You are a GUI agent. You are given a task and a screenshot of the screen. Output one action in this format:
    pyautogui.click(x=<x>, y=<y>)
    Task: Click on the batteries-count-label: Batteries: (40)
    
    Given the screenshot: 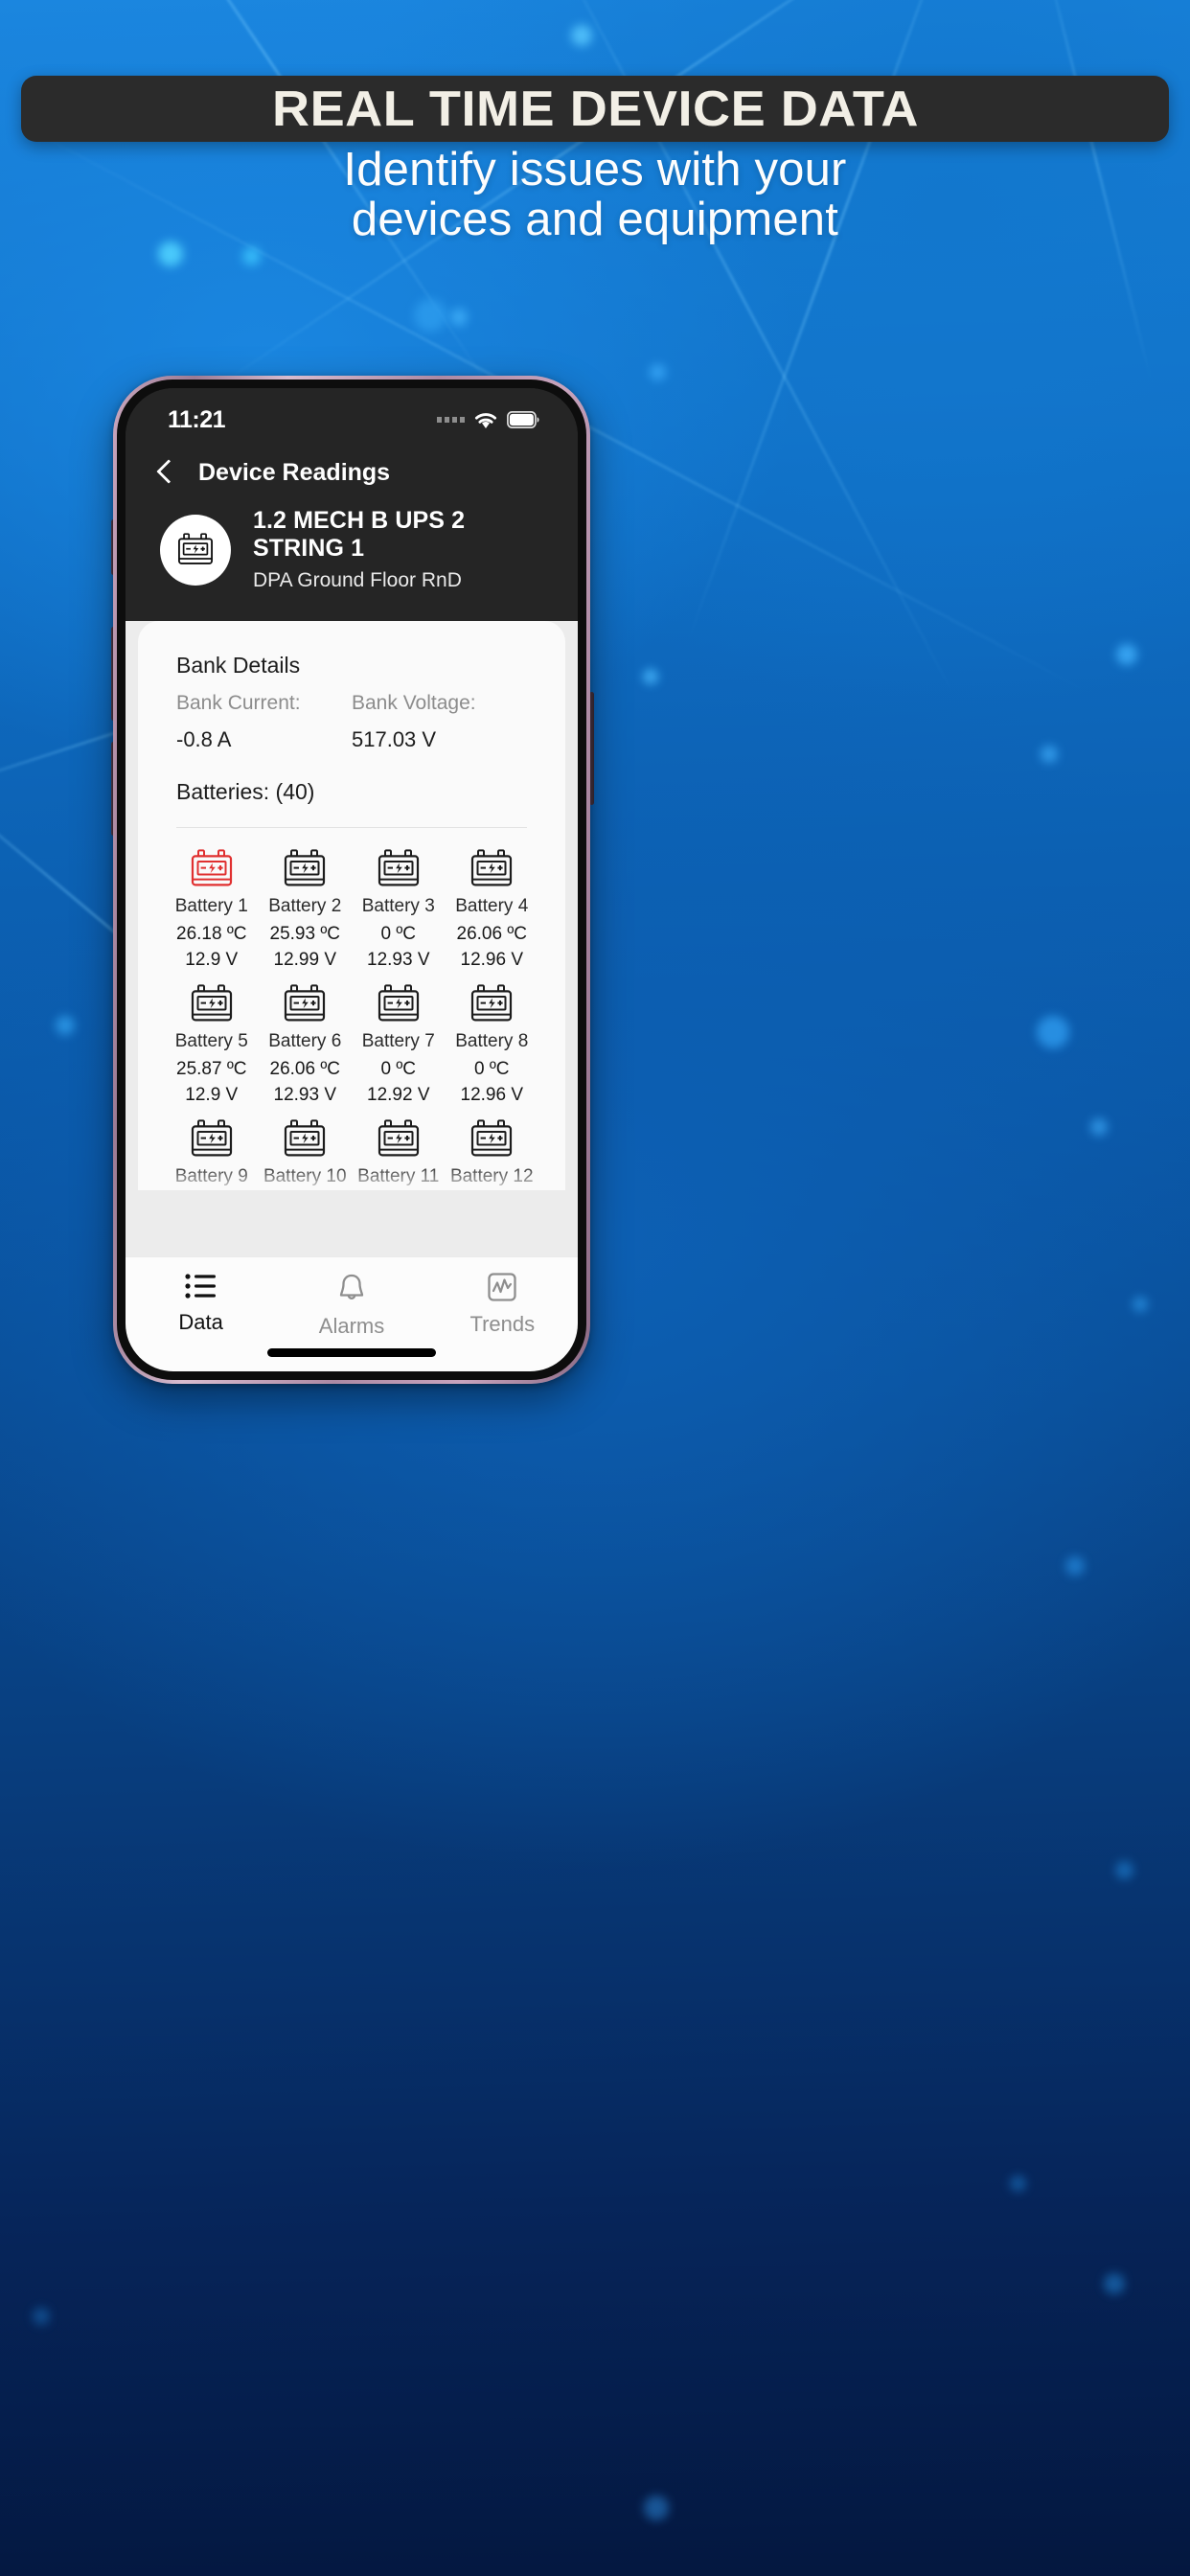 What is the action you would take?
    pyautogui.click(x=246, y=791)
    